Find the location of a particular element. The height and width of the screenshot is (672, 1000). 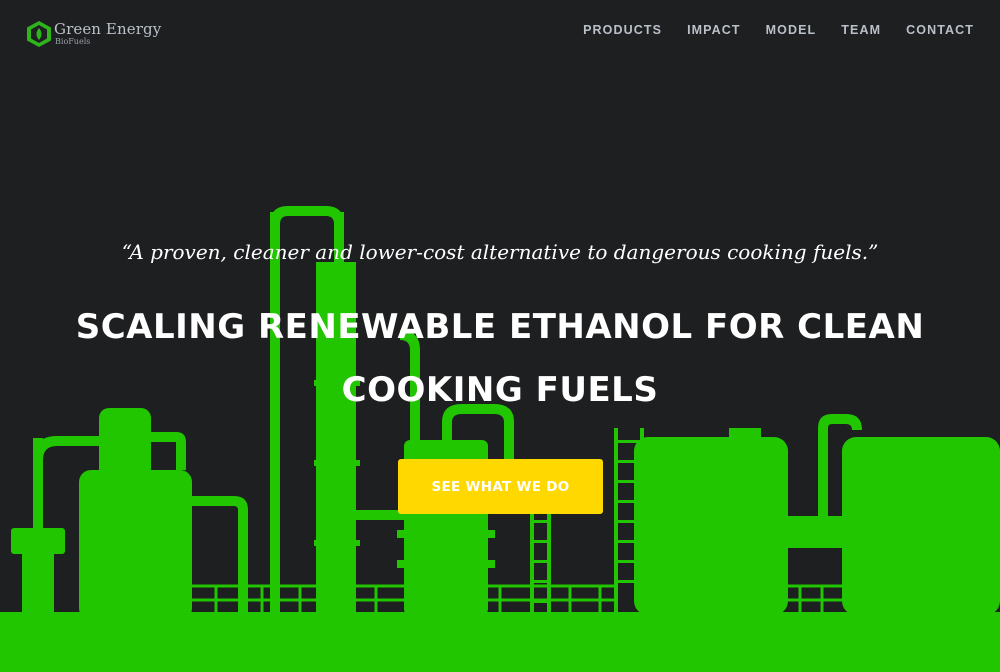

nav-contact: CONTACT is located at coordinates (940, 30).